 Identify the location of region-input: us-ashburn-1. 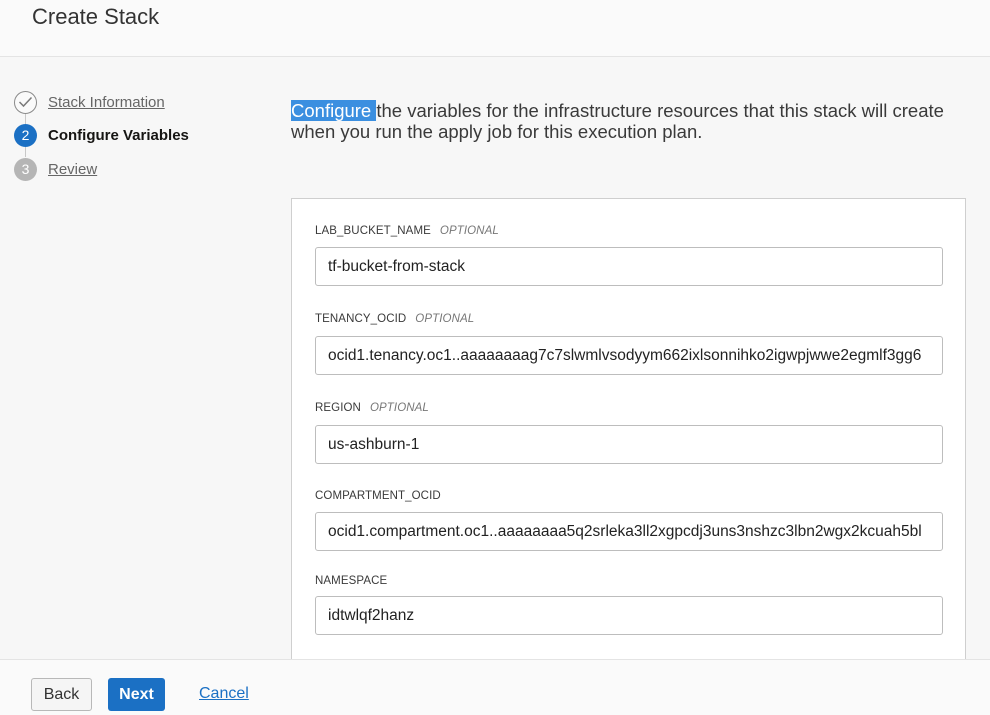
(629, 444).